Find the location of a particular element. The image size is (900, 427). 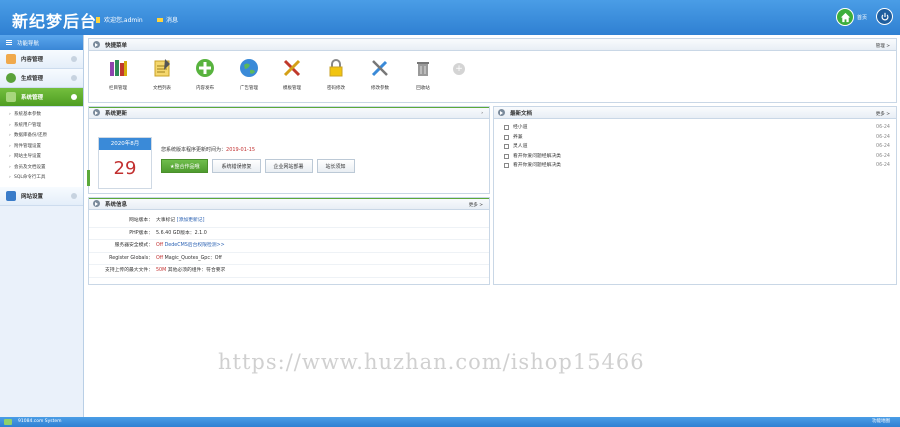

info-row: 服务器安全模式： Off DedeCMS后台权限检测>> is located at coordinates (289, 246).